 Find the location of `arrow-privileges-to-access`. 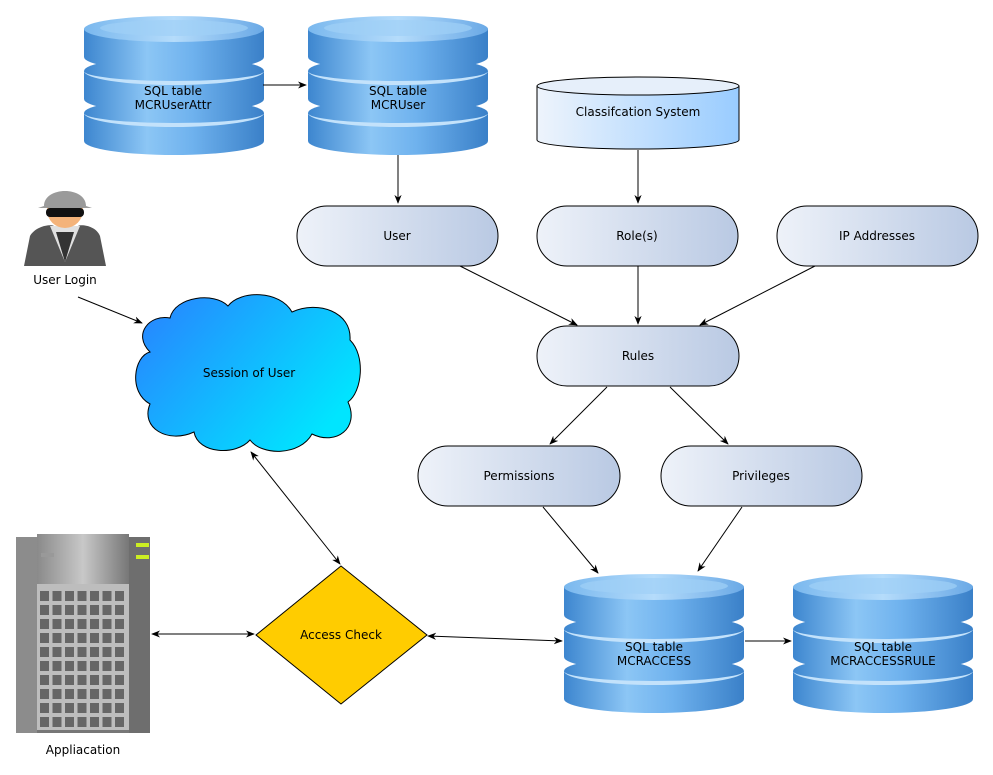

arrow-privileges-to-access is located at coordinates (720, 539).